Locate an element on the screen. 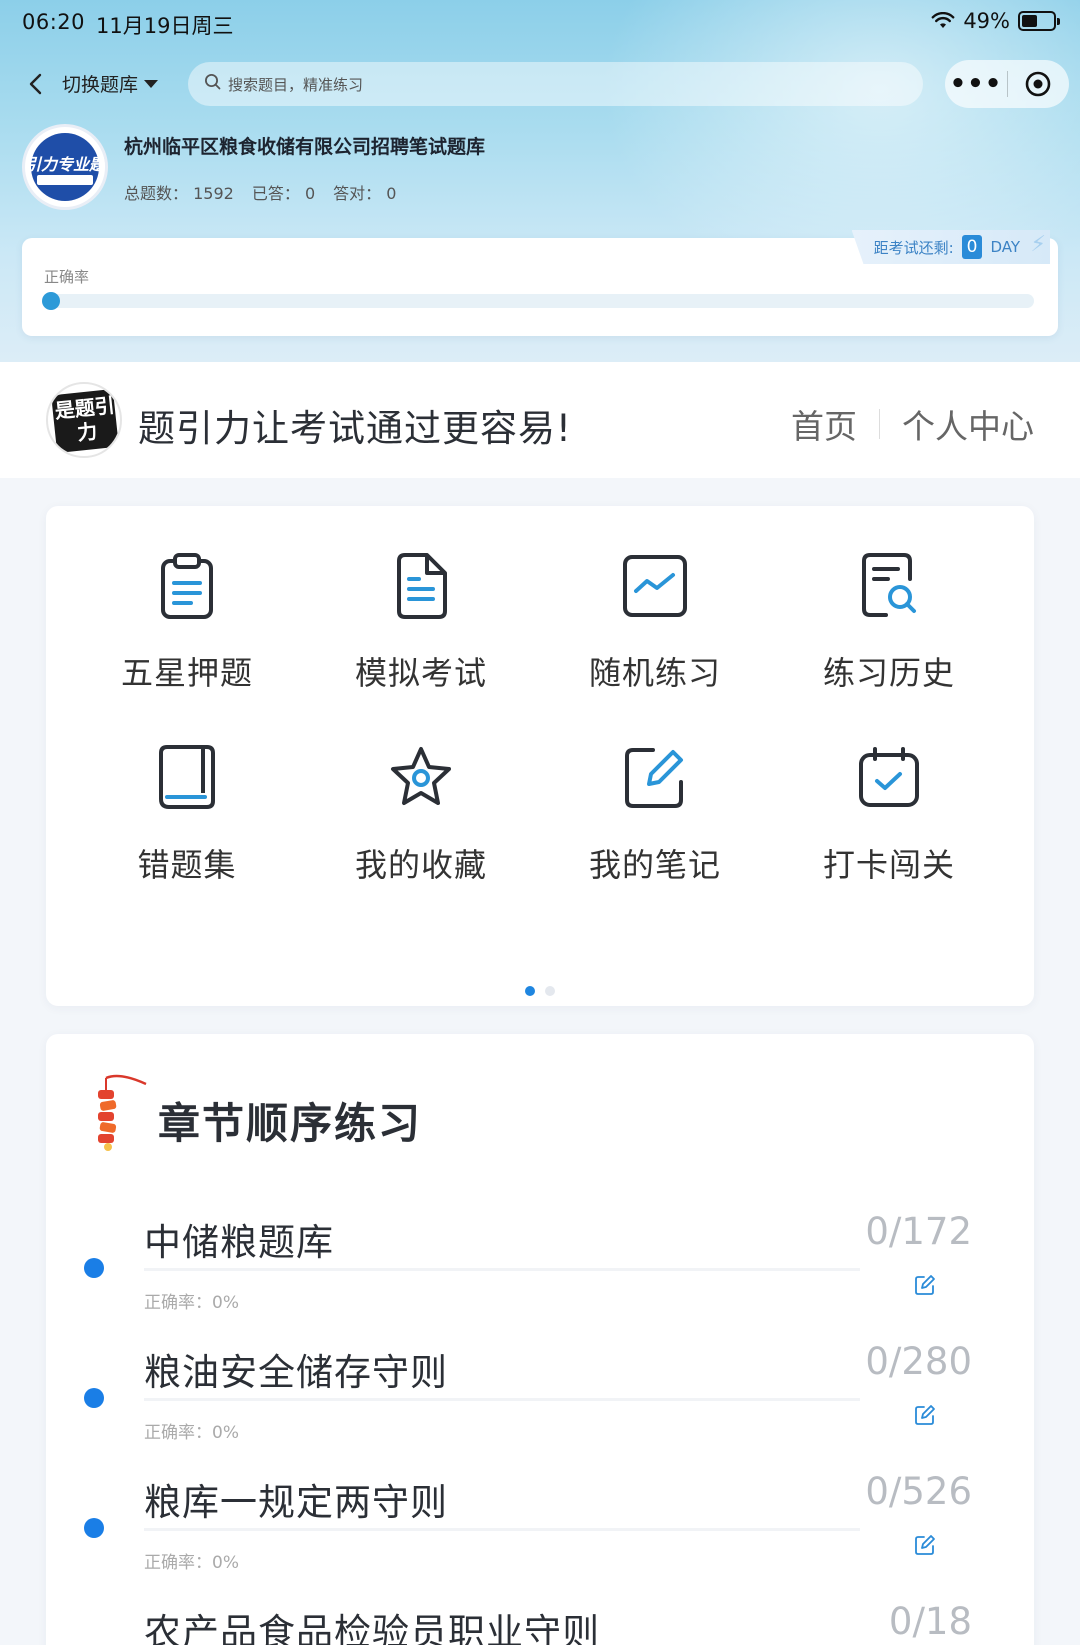  back-icon is located at coordinates (36, 84).